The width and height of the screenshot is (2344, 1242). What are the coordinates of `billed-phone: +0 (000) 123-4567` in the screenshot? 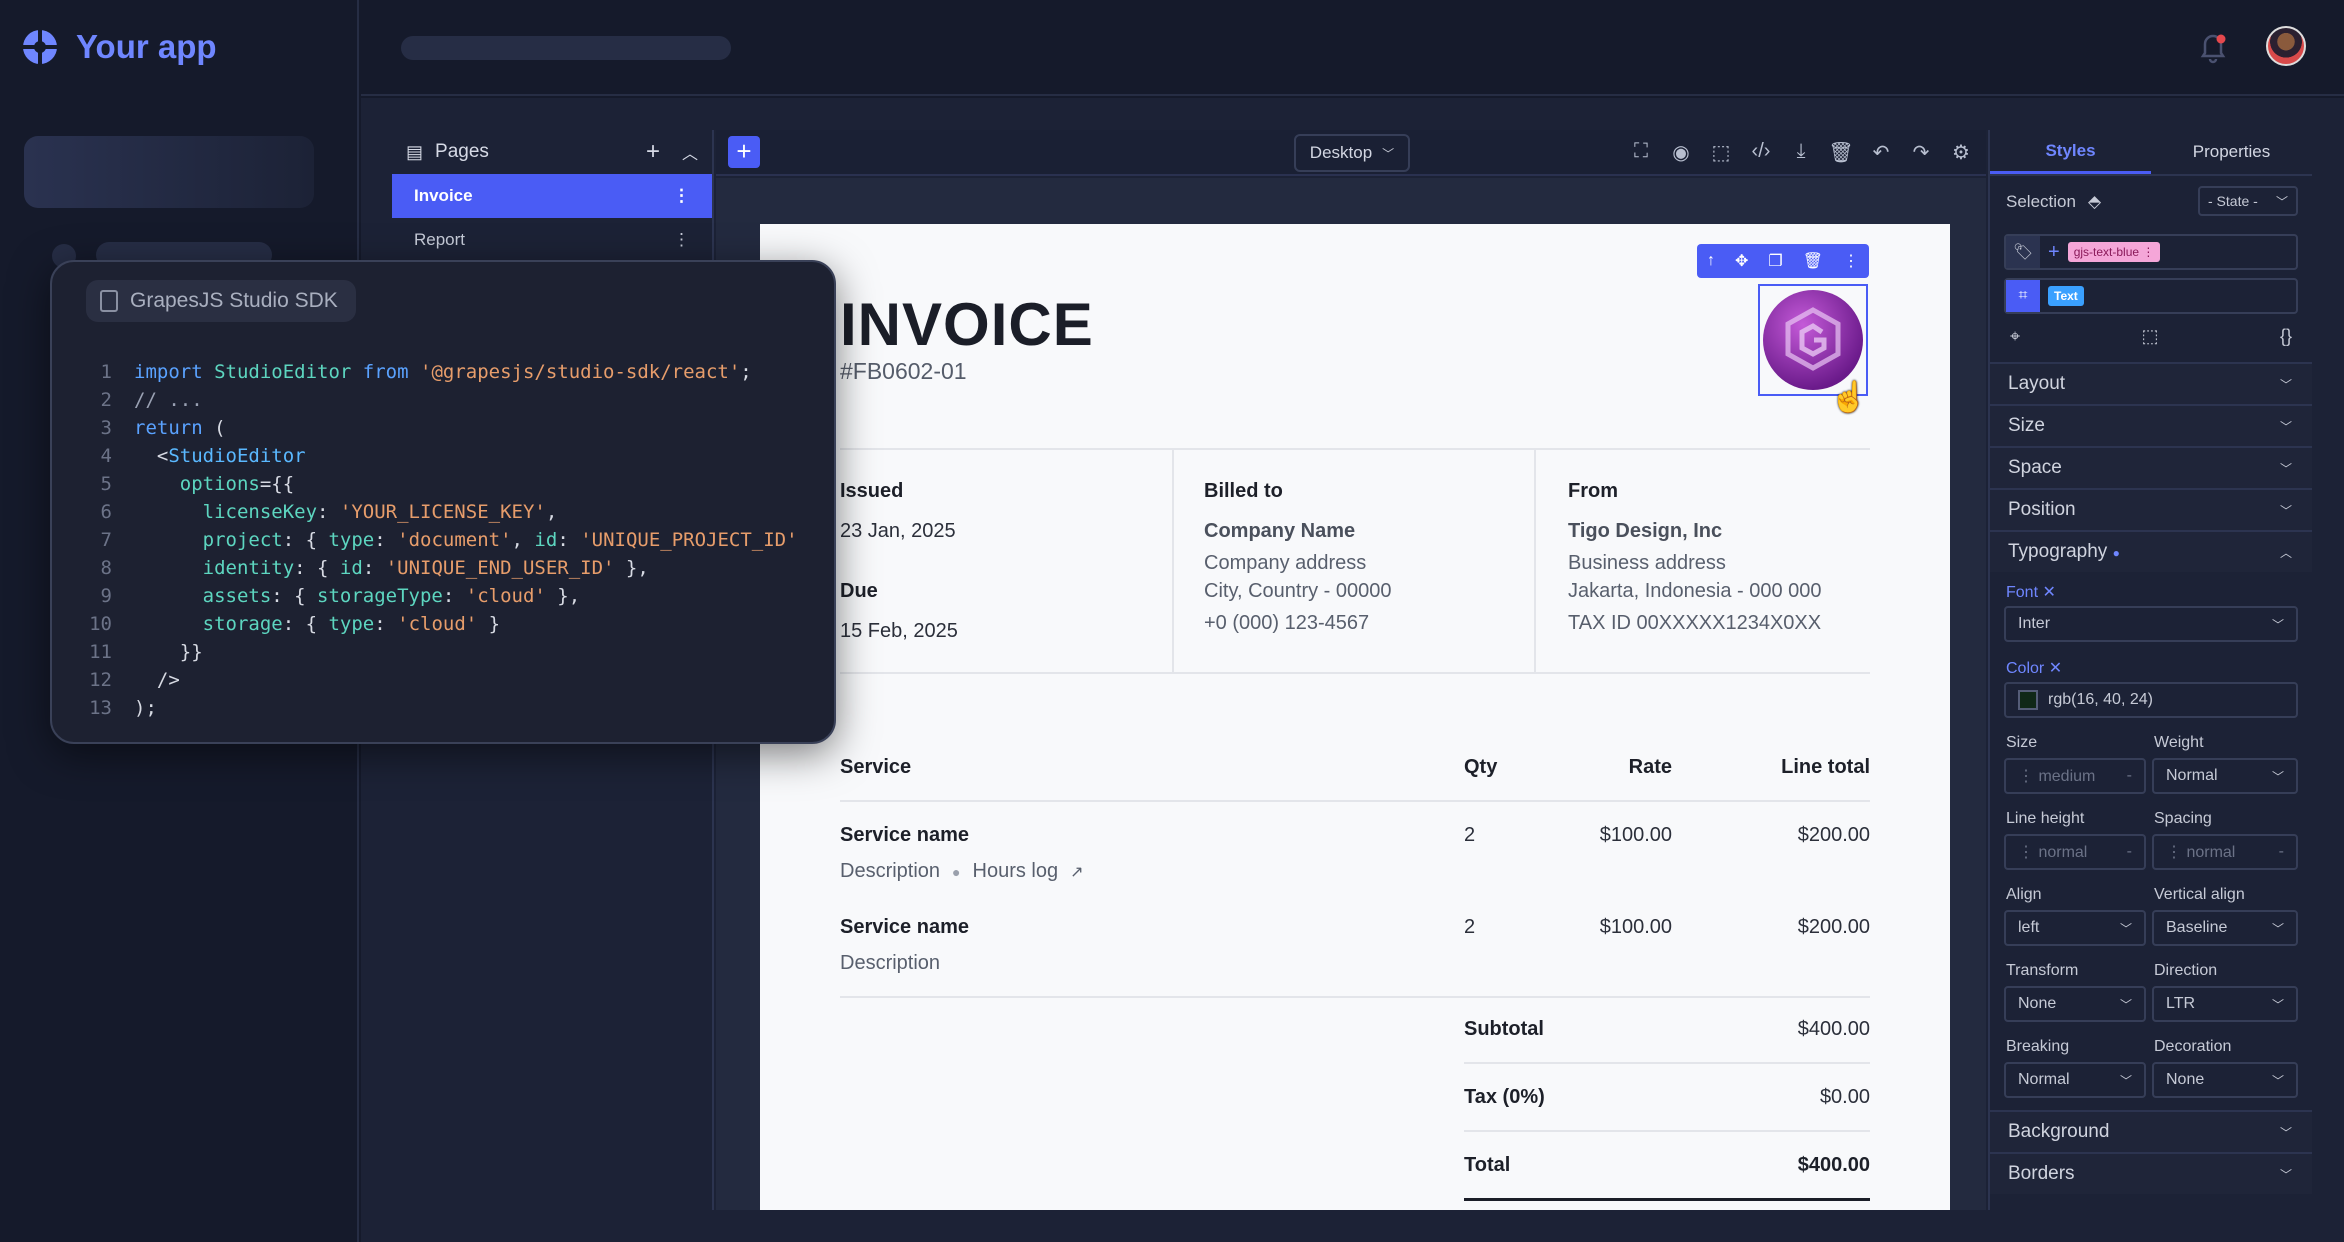 It's located at (1286, 623).